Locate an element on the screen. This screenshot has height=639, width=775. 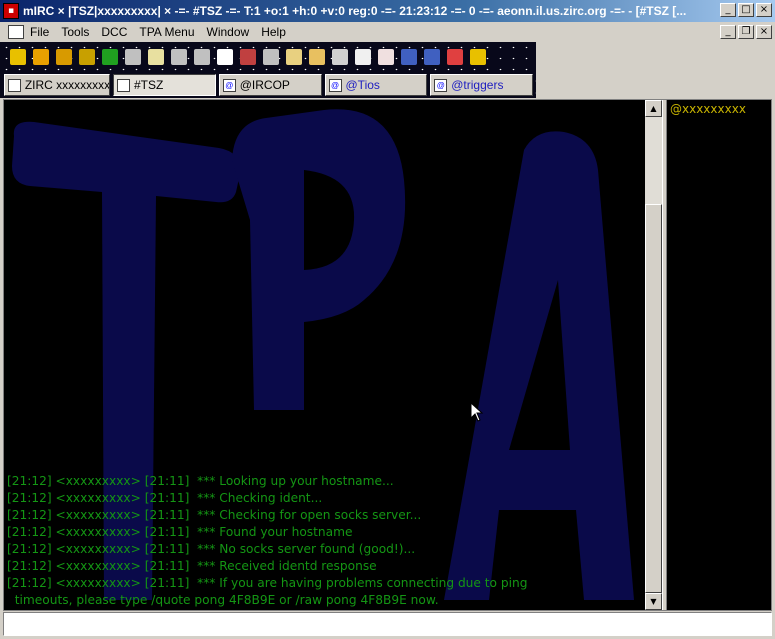
message-input is located at coordinates (387, 624).